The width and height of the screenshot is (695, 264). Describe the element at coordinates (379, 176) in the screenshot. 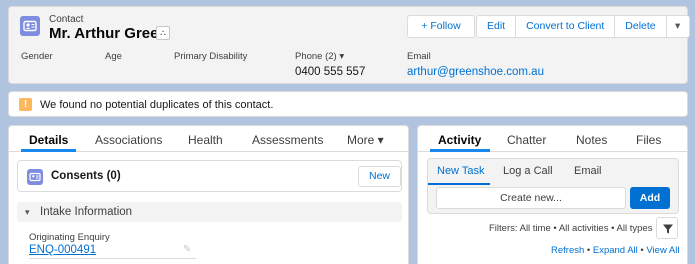

I see `new-consent-button: New` at that location.